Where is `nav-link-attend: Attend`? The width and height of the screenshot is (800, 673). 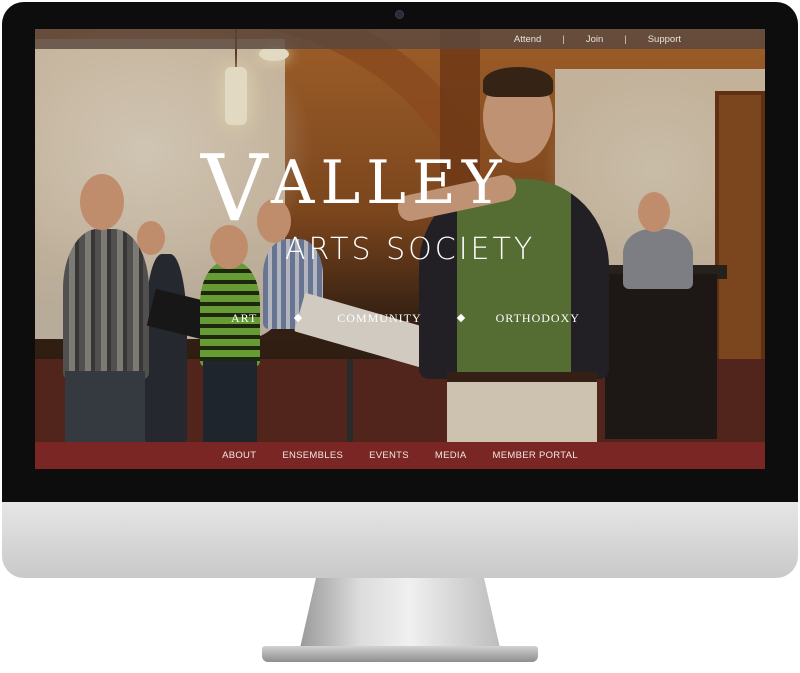 nav-link-attend: Attend is located at coordinates (527, 39).